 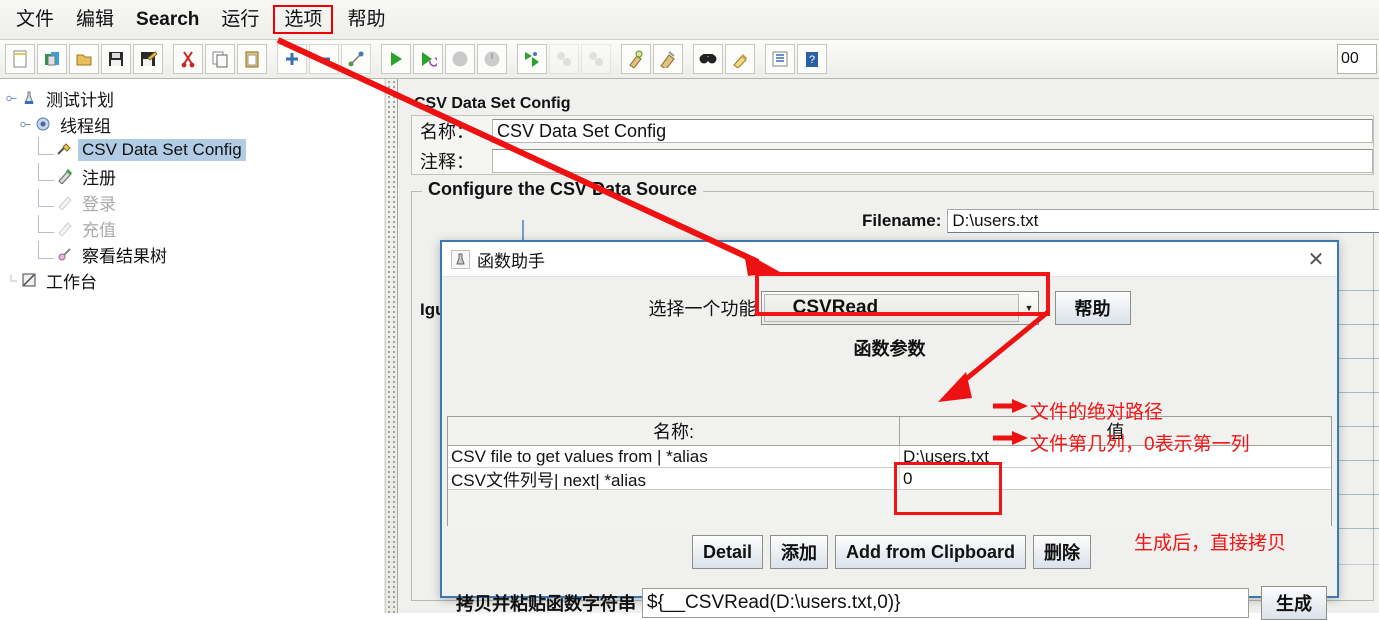 I want to click on csv-config-icon, so click(x=65, y=150).